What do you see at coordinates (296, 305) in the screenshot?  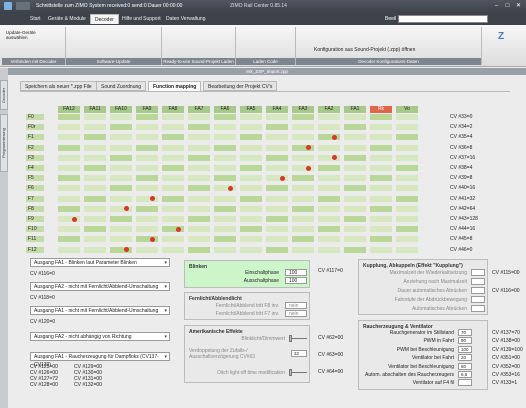 I see `fernlicht-f8-select: nein` at bounding box center [296, 305].